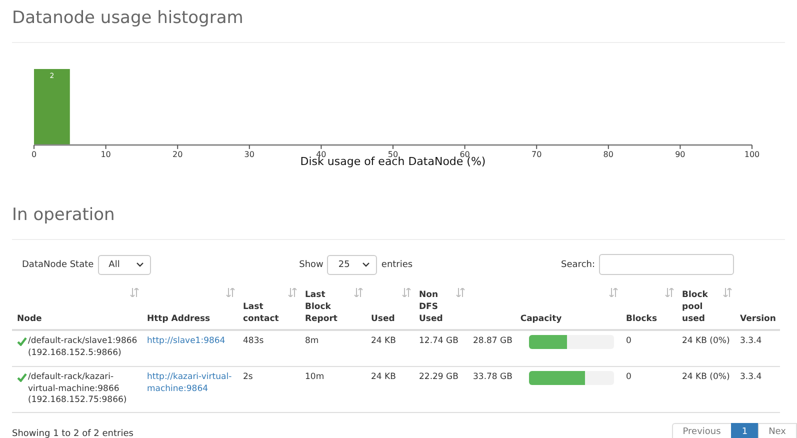  I want to click on axis-tick-label: 50, so click(393, 154).